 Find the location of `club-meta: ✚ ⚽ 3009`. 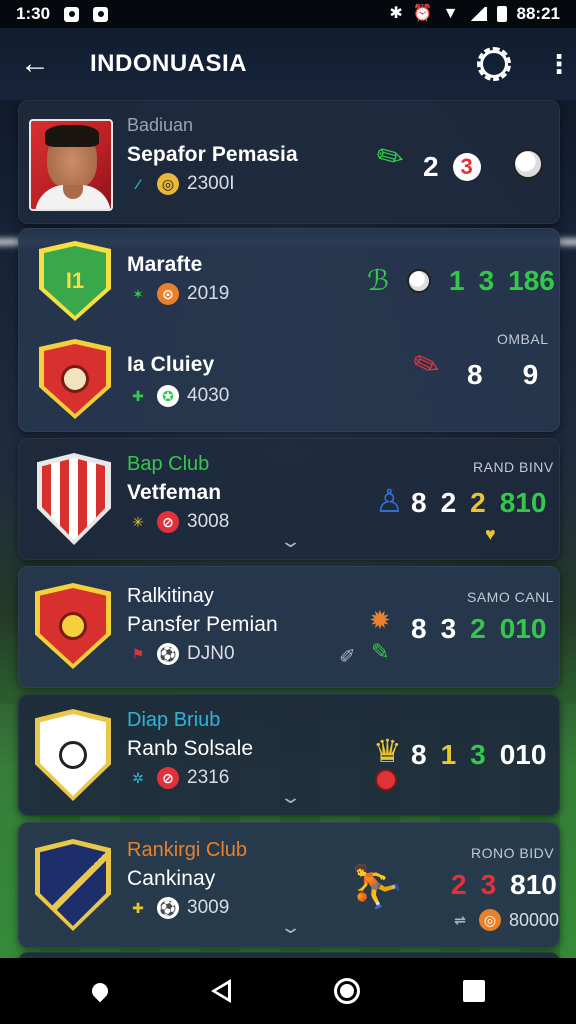

club-meta: ✚ ⚽ 3009 is located at coordinates (178, 908).